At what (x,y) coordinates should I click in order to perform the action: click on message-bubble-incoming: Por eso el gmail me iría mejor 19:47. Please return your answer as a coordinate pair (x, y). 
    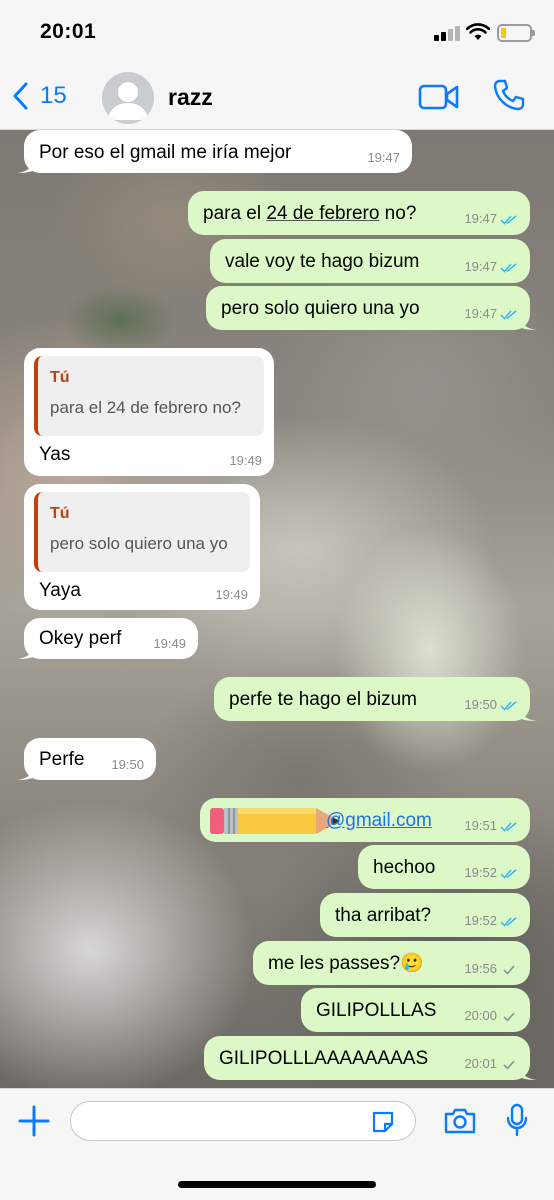
    Looking at the image, I should click on (214, 151).